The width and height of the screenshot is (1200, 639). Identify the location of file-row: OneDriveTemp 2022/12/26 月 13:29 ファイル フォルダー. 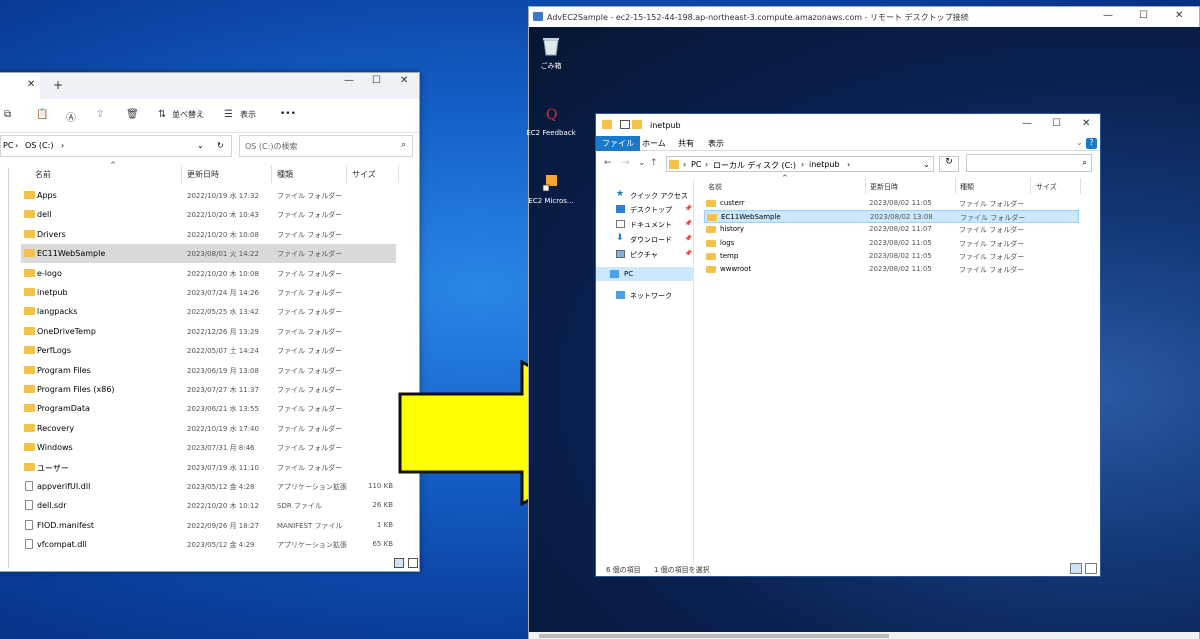
(208, 331).